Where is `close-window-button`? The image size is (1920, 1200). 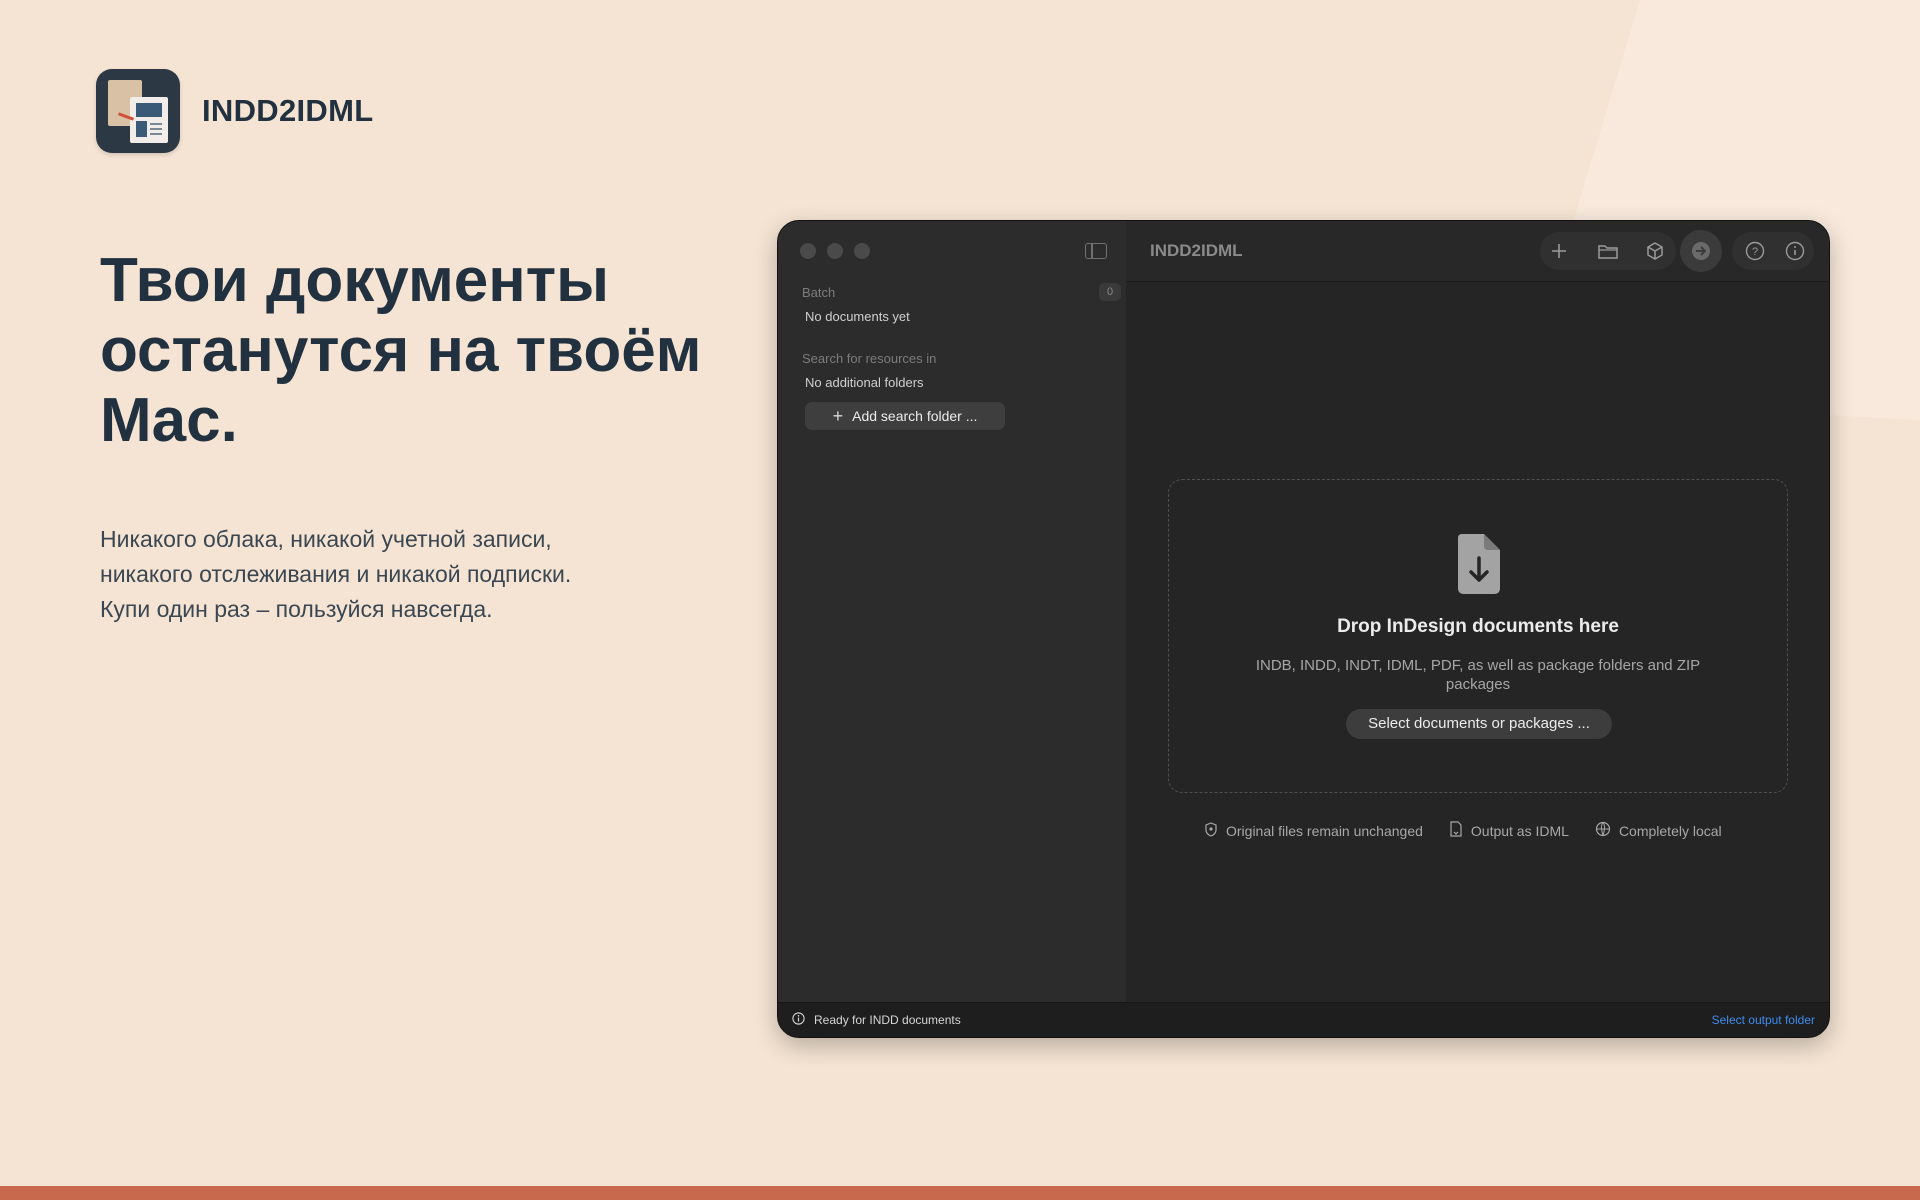
close-window-button is located at coordinates (808, 251).